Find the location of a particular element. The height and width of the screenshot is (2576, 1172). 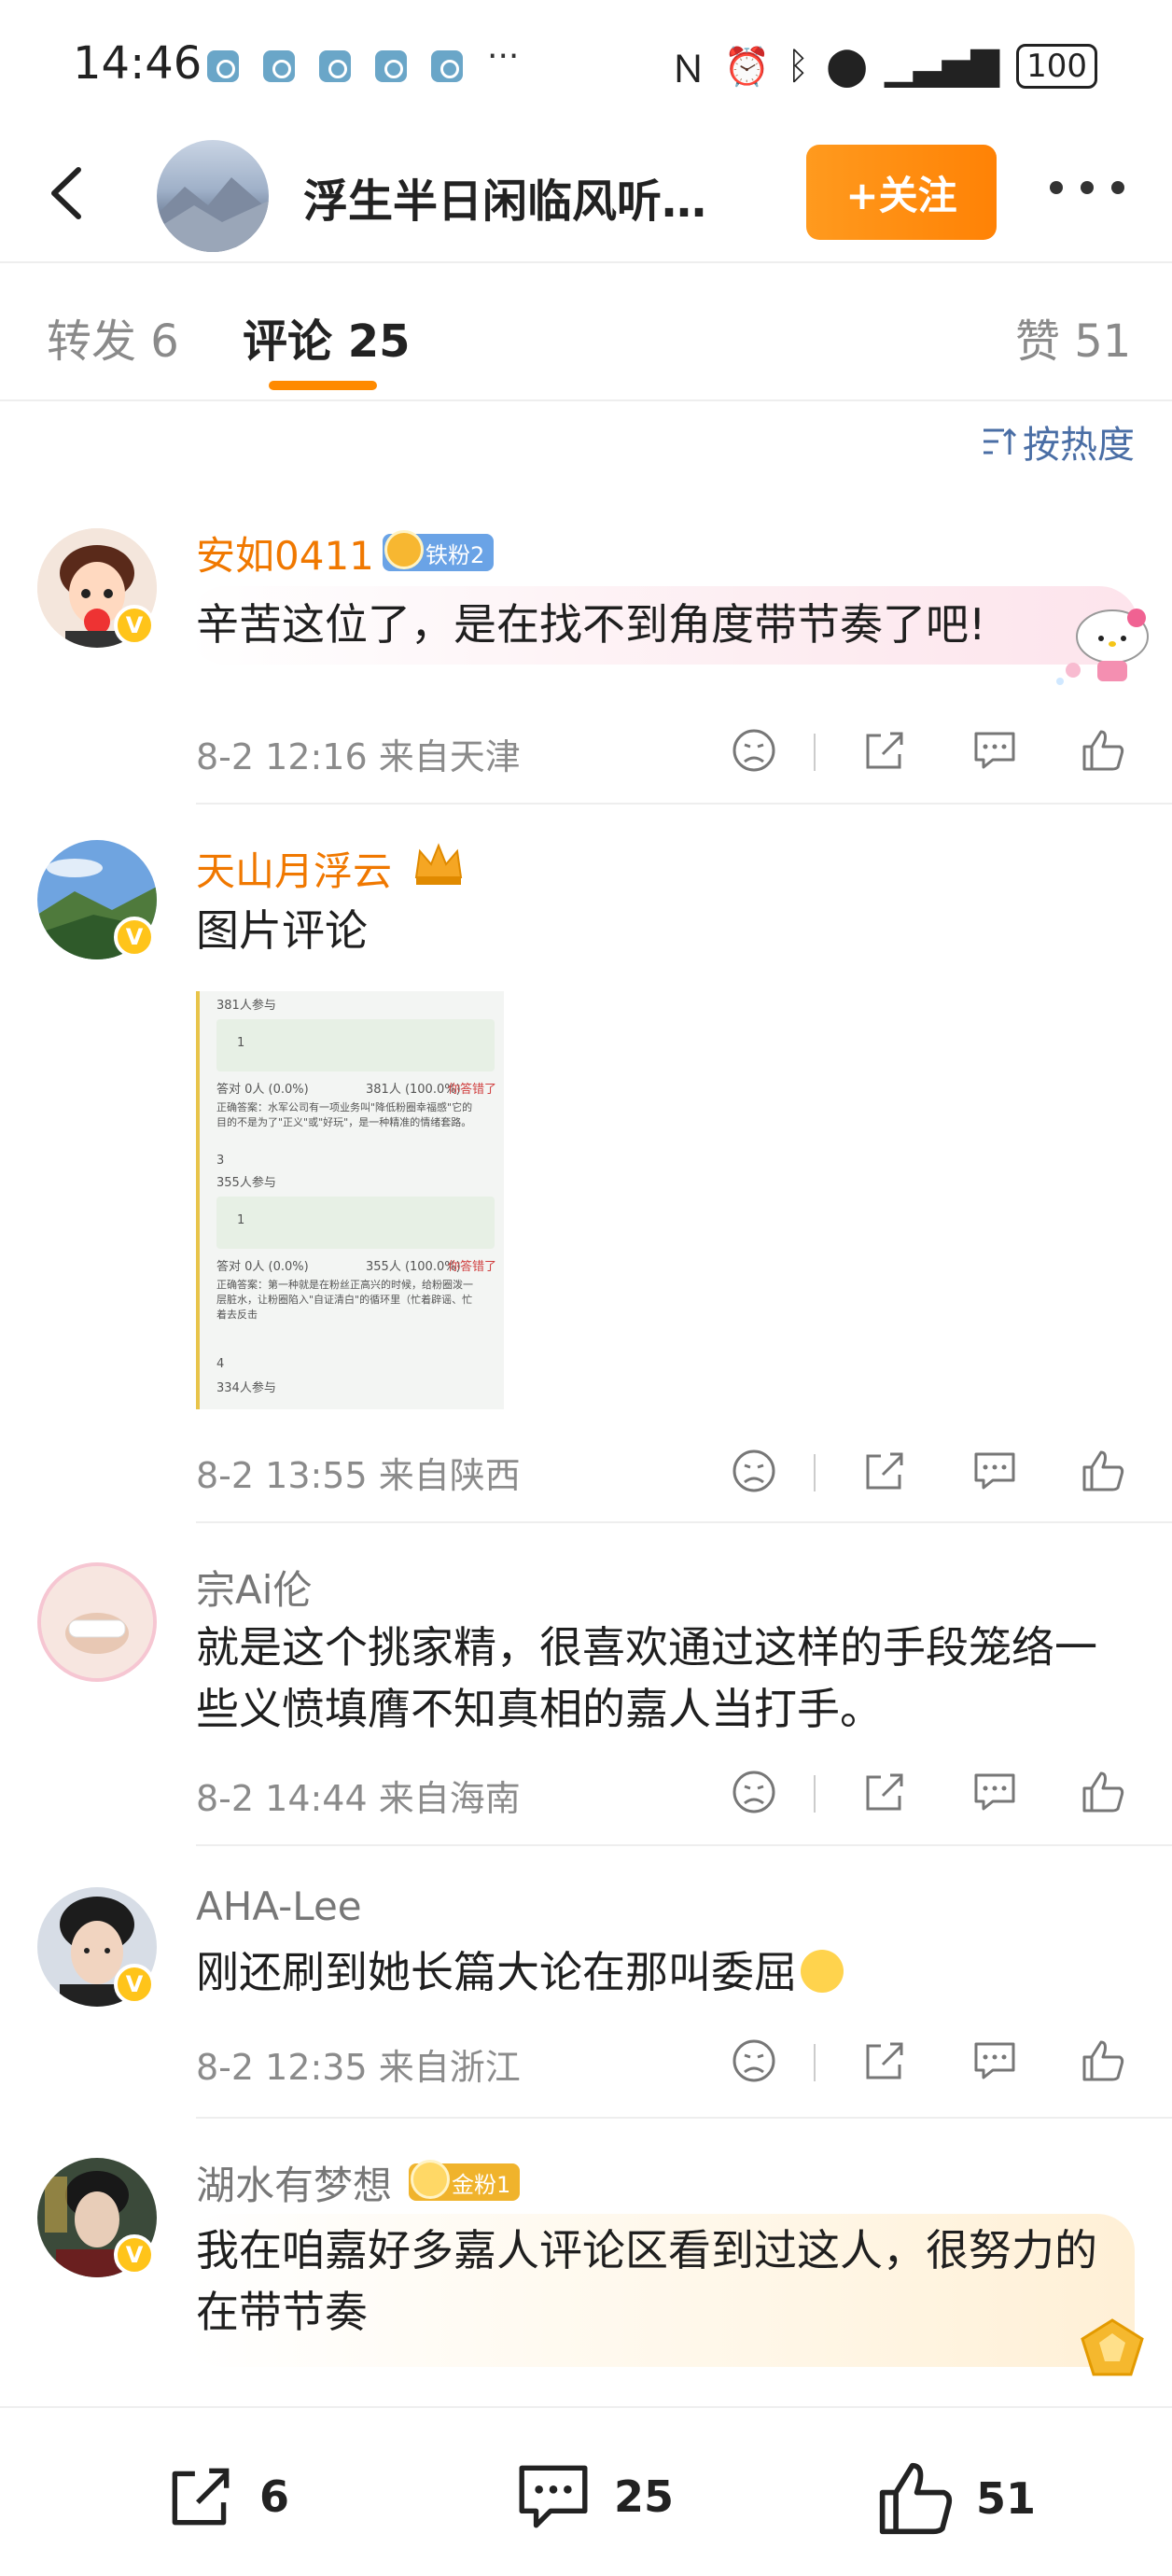

author-avatar is located at coordinates (213, 196).